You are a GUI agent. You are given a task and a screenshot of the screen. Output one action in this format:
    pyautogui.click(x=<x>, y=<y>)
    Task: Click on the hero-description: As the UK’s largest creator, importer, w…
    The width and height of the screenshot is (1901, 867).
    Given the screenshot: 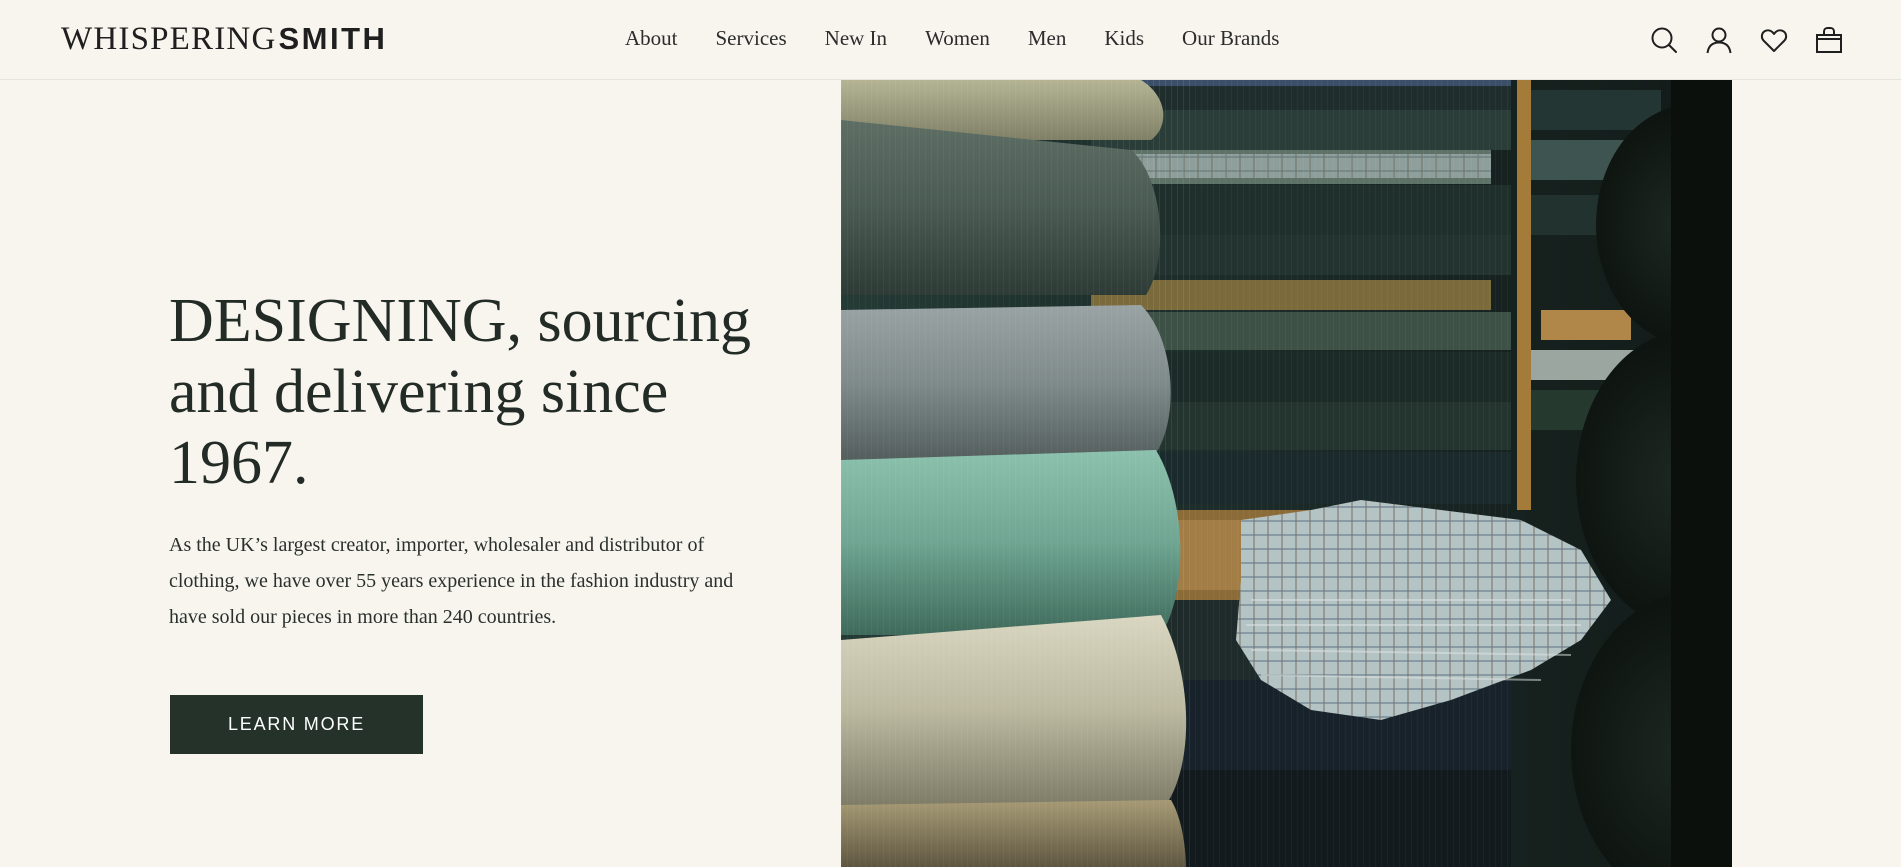 What is the action you would take?
    pyautogui.click(x=451, y=581)
    